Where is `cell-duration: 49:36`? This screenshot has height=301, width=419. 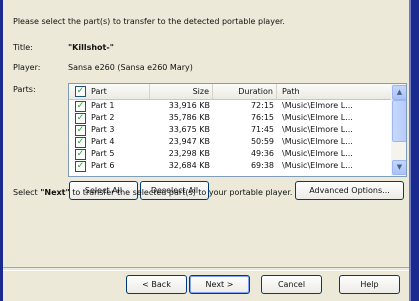 cell-duration: 49:36 is located at coordinates (262, 153).